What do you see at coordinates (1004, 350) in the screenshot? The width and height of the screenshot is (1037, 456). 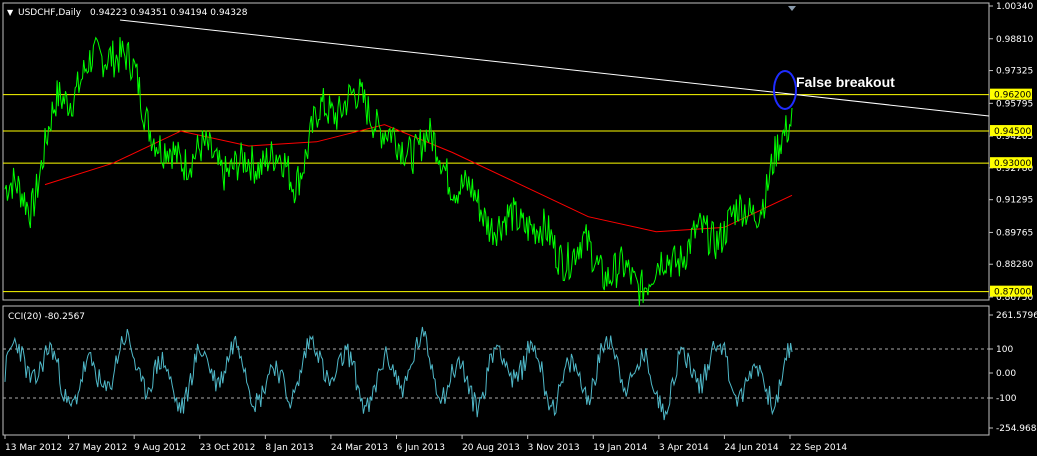 I see `cci-tick-label: 100` at bounding box center [1004, 350].